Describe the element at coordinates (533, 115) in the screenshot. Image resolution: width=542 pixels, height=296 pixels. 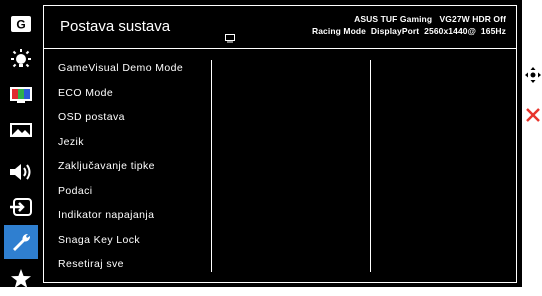
I see `close-icon` at that location.